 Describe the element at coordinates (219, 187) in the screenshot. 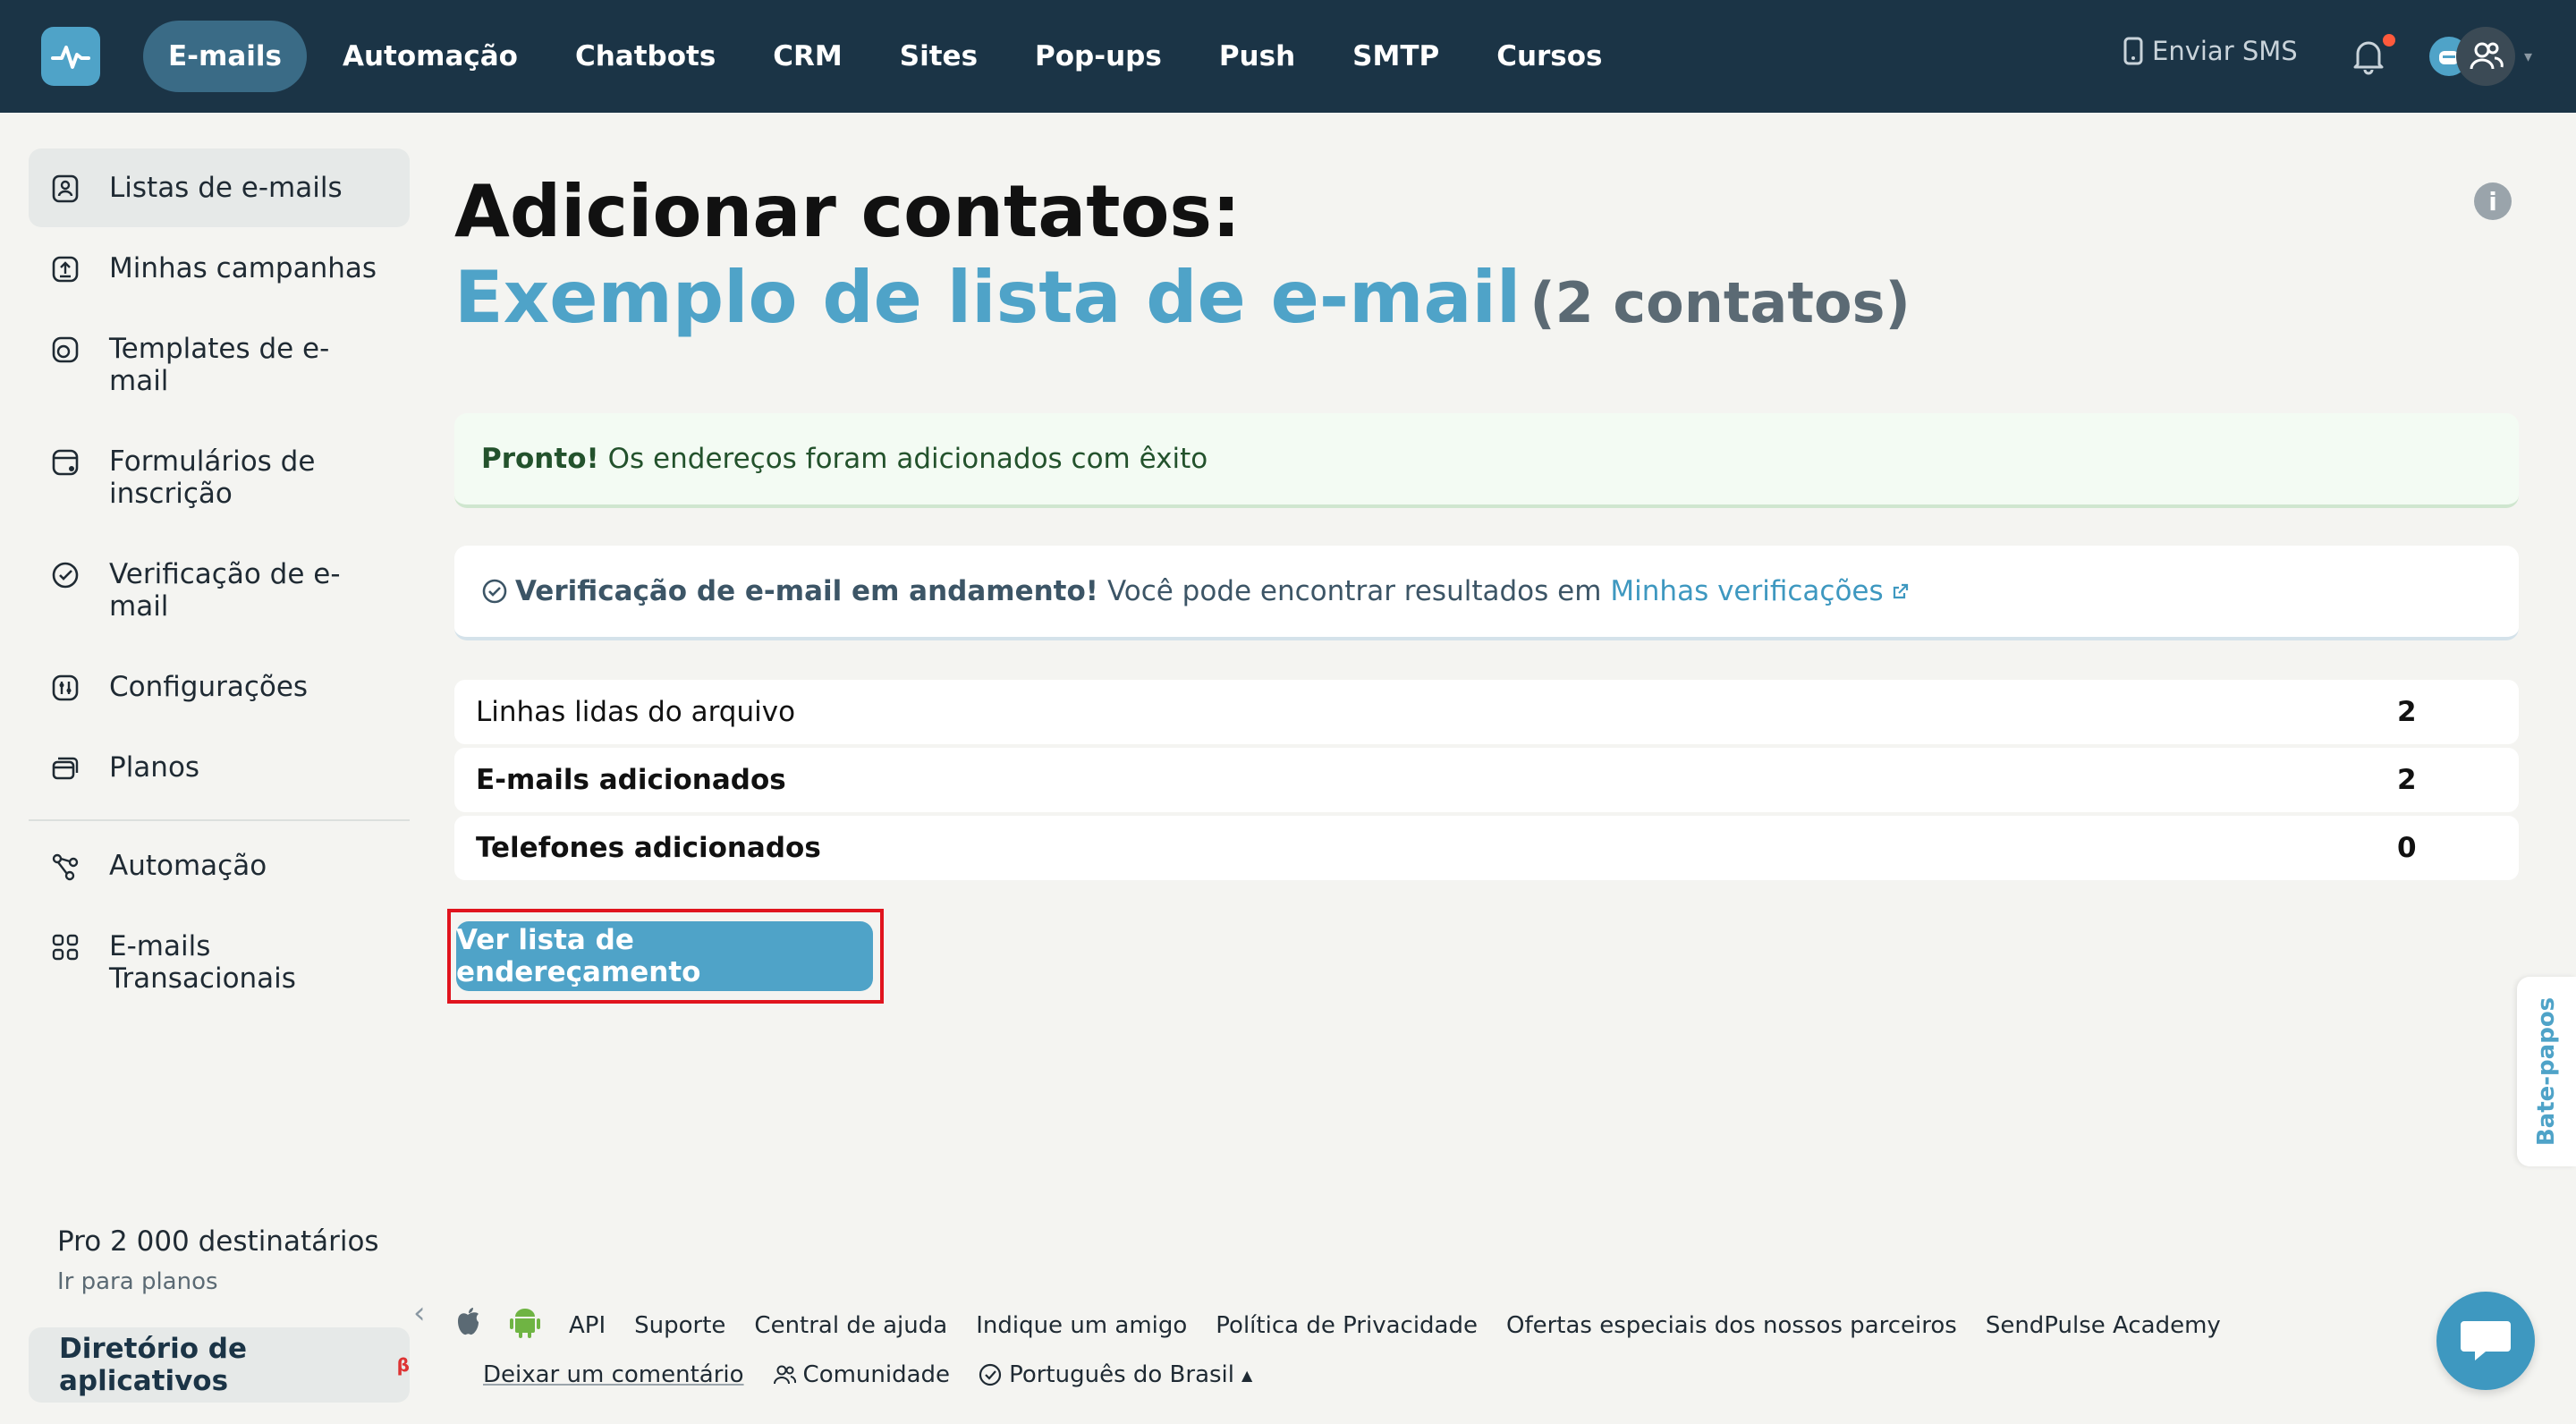

I see `sidebar-item-email-lists: Listas de e-mails` at that location.